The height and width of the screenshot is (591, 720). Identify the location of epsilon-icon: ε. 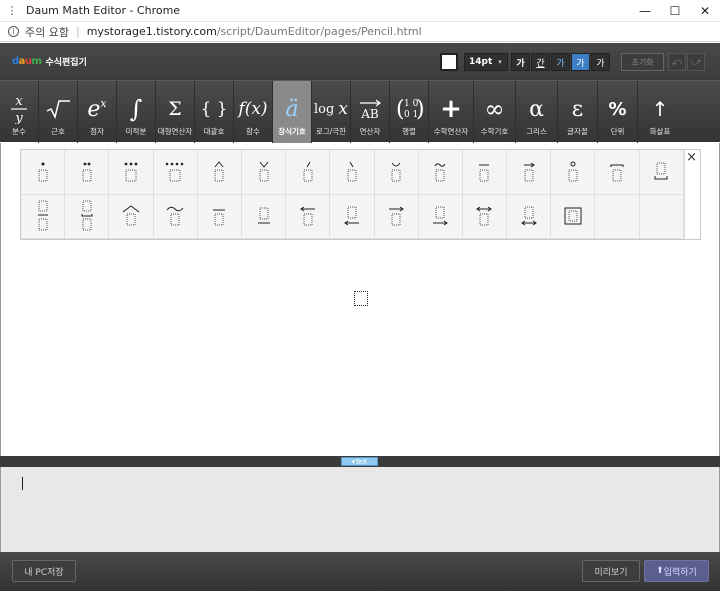
(577, 109).